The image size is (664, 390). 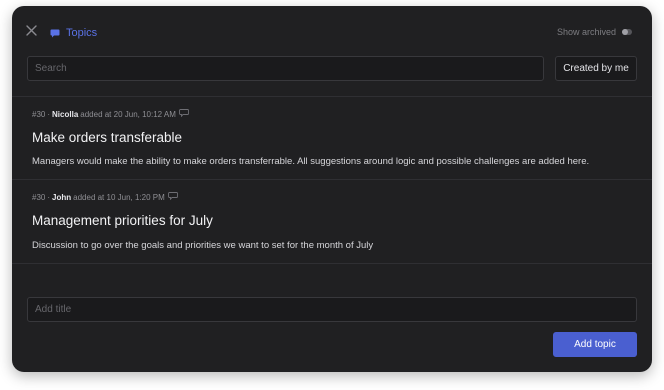 I want to click on topics-title: Topics, so click(x=73, y=33).